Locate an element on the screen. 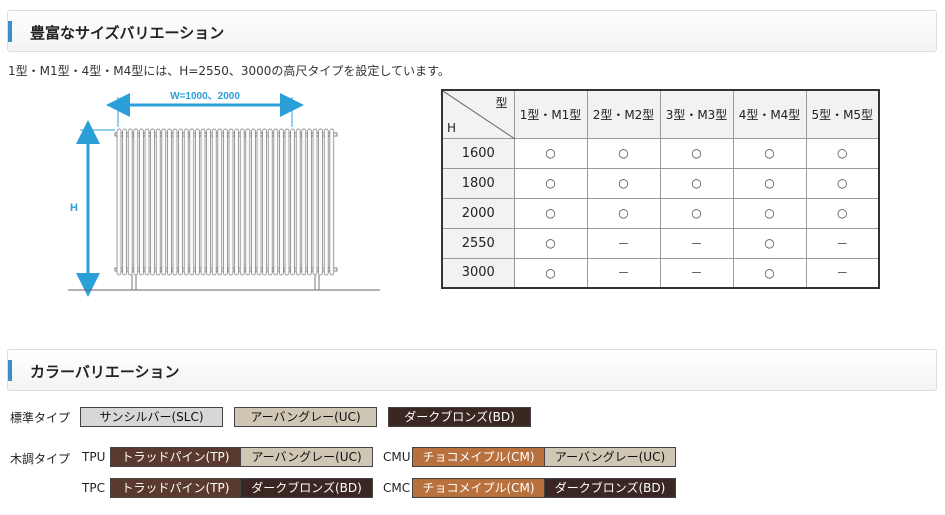 The width and height of the screenshot is (945, 515). cmu-code: CMU is located at coordinates (397, 457).